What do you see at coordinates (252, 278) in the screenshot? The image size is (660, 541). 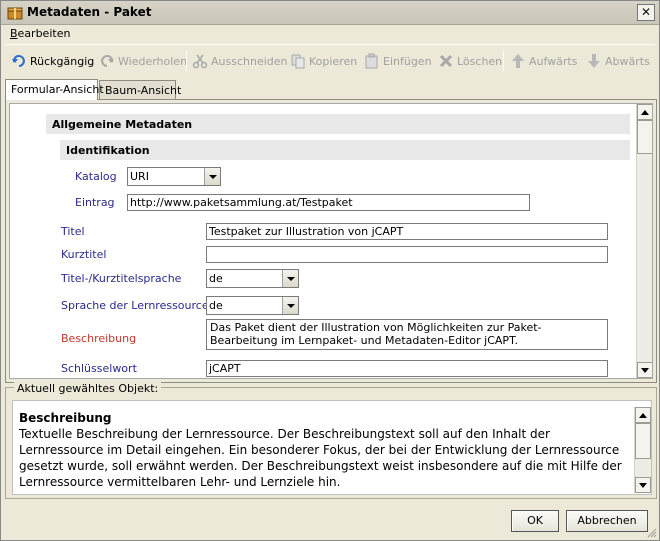 I see `title-language-select: de` at bounding box center [252, 278].